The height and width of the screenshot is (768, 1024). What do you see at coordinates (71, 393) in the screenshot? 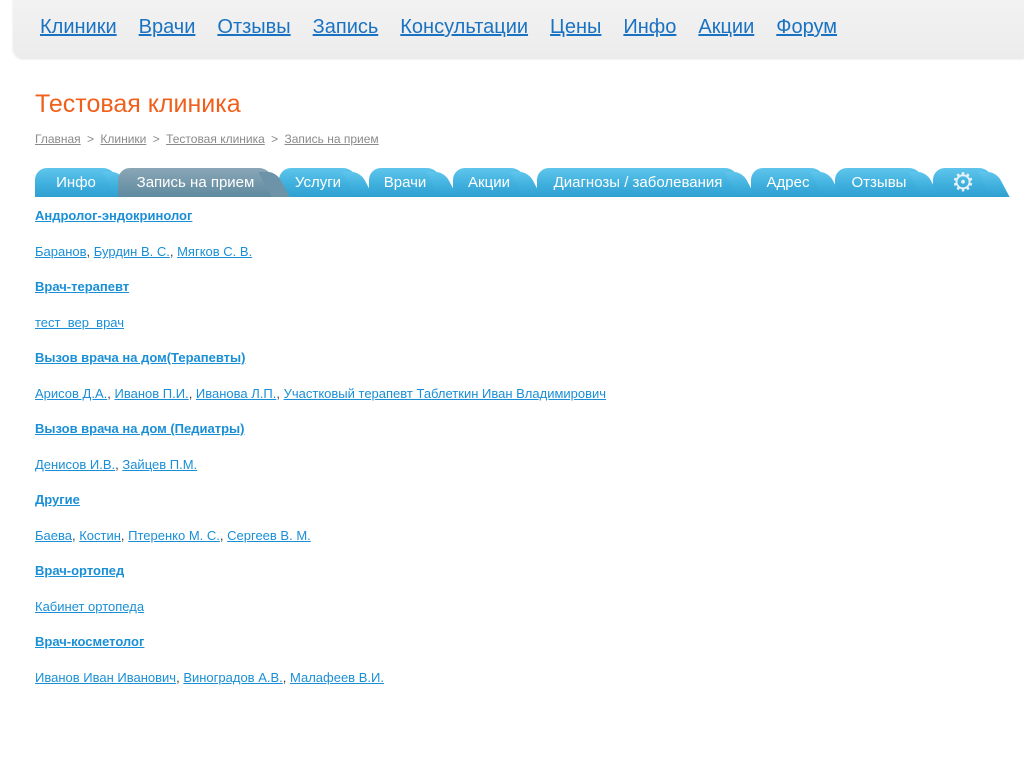
I see `doctor-link: Арисов Д.А.` at bounding box center [71, 393].